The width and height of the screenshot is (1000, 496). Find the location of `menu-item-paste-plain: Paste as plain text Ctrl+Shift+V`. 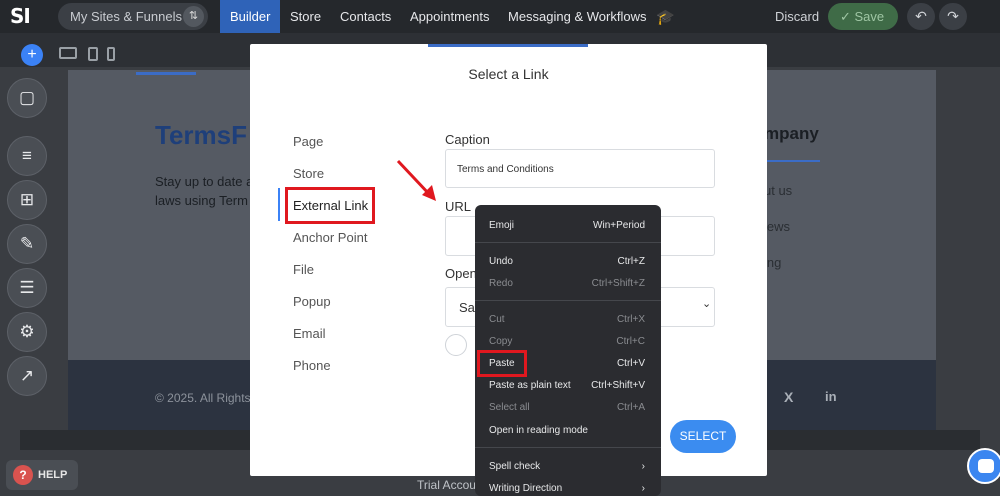

menu-item-paste-plain: Paste as plain text Ctrl+Shift+V is located at coordinates (568, 386).